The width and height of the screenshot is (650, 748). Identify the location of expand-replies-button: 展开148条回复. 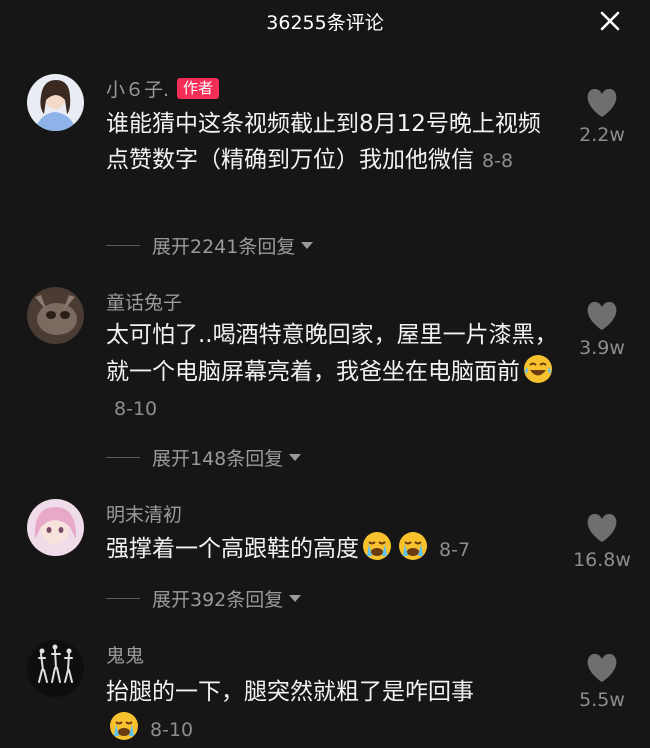
(204, 457).